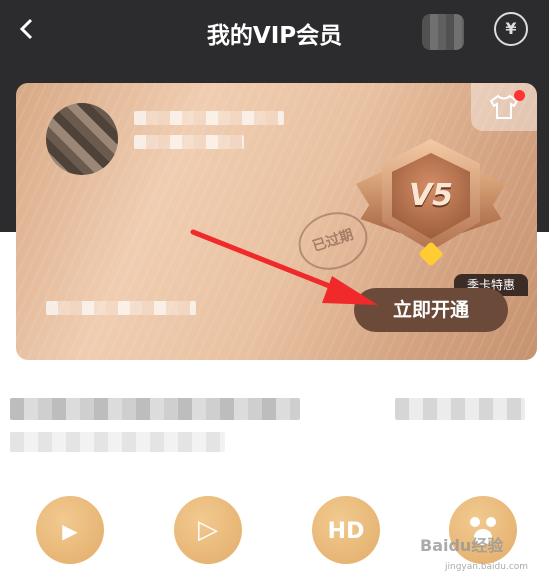 Image resolution: width=549 pixels, height=582 pixels. Describe the element at coordinates (519, 95) in the screenshot. I see `notification-dot` at that location.